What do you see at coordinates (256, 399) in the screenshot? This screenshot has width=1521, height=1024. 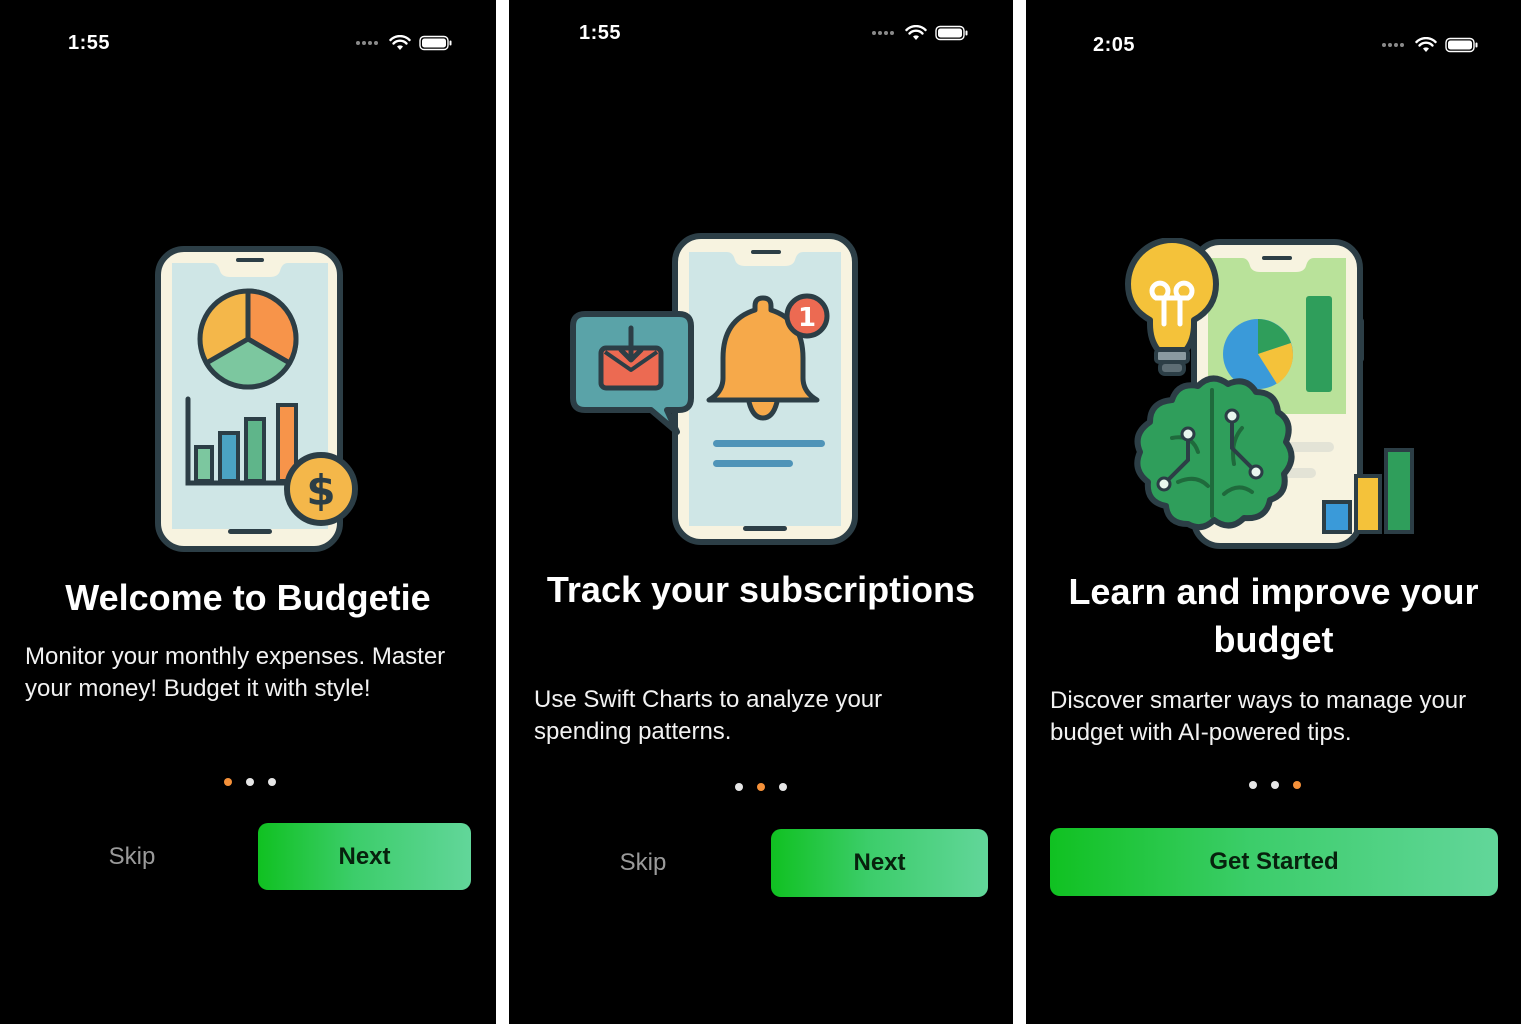 I see `budget-phone-illustration: $` at bounding box center [256, 399].